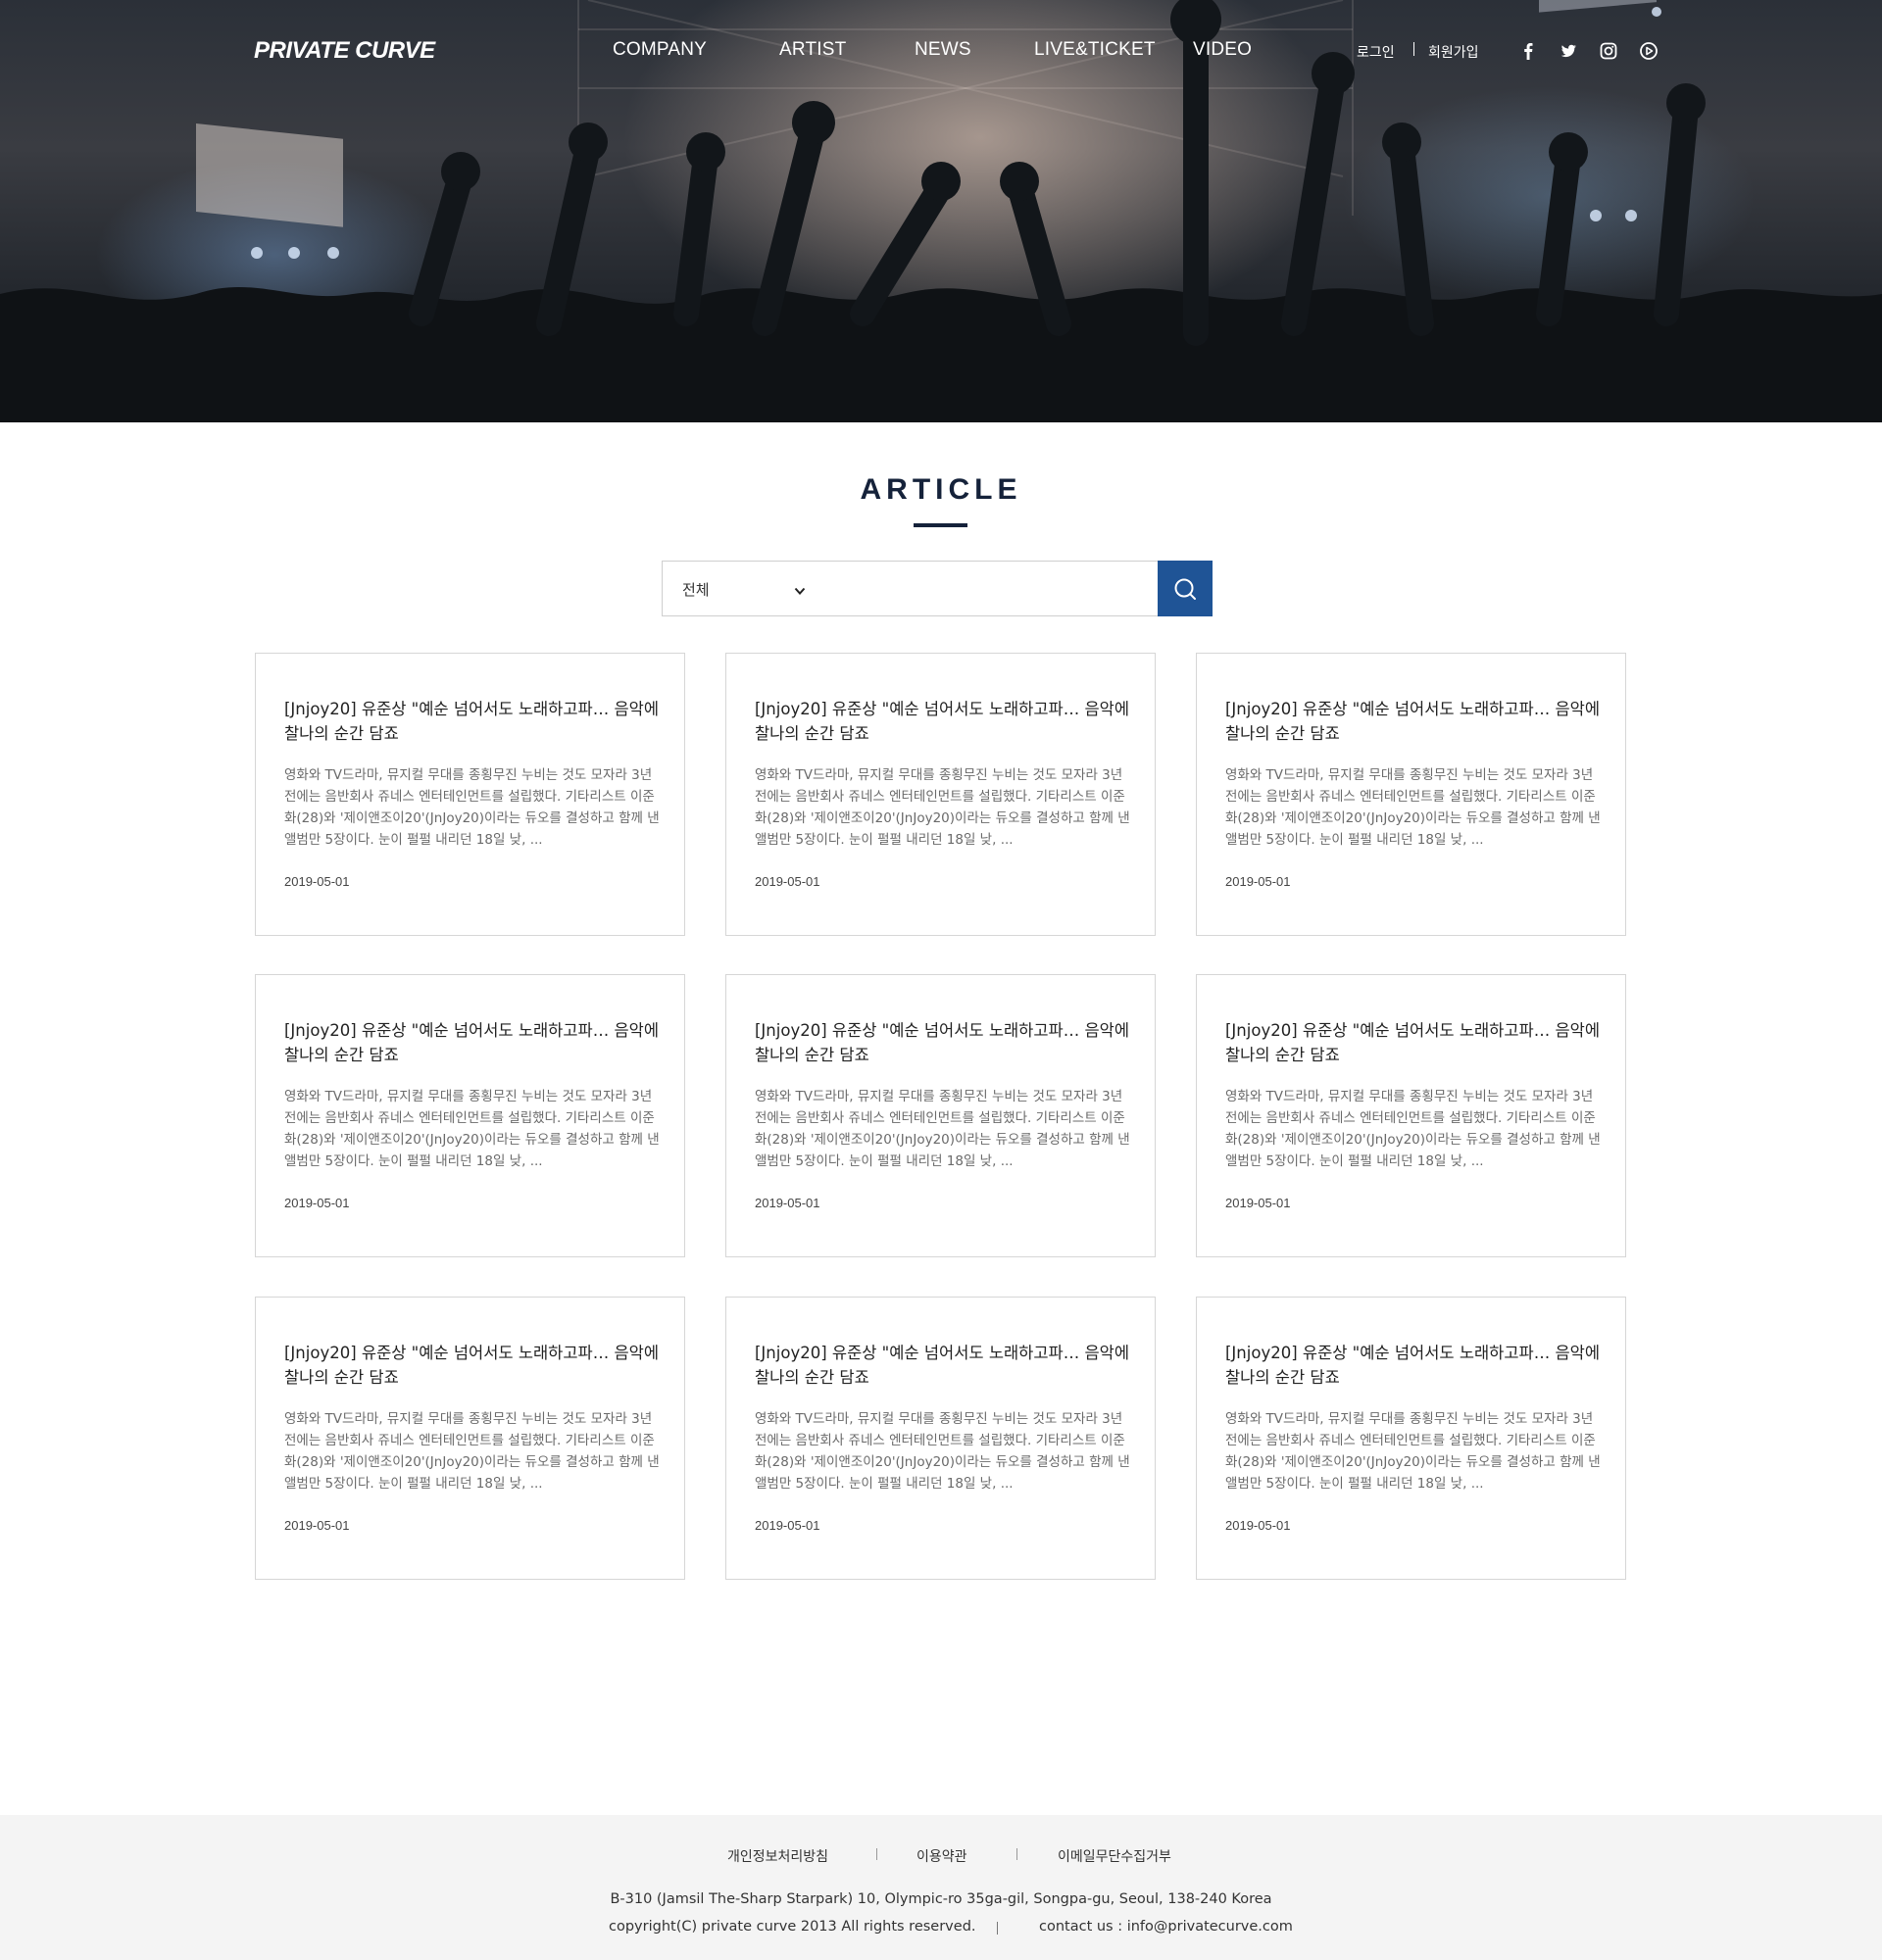  What do you see at coordinates (941, 525) in the screenshot?
I see `title-underline` at bounding box center [941, 525].